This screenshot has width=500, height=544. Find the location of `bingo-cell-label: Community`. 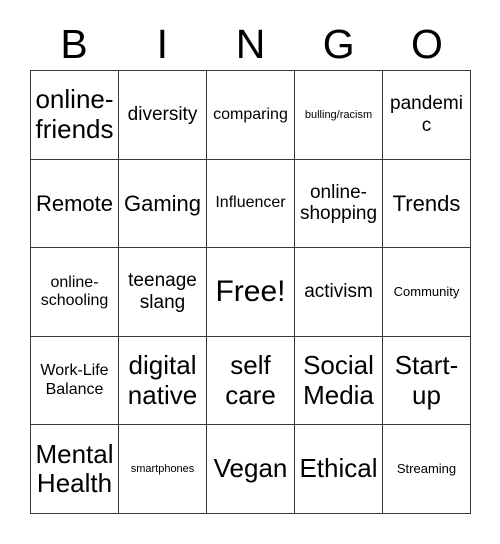

bingo-cell-label: Community is located at coordinates (426, 291).